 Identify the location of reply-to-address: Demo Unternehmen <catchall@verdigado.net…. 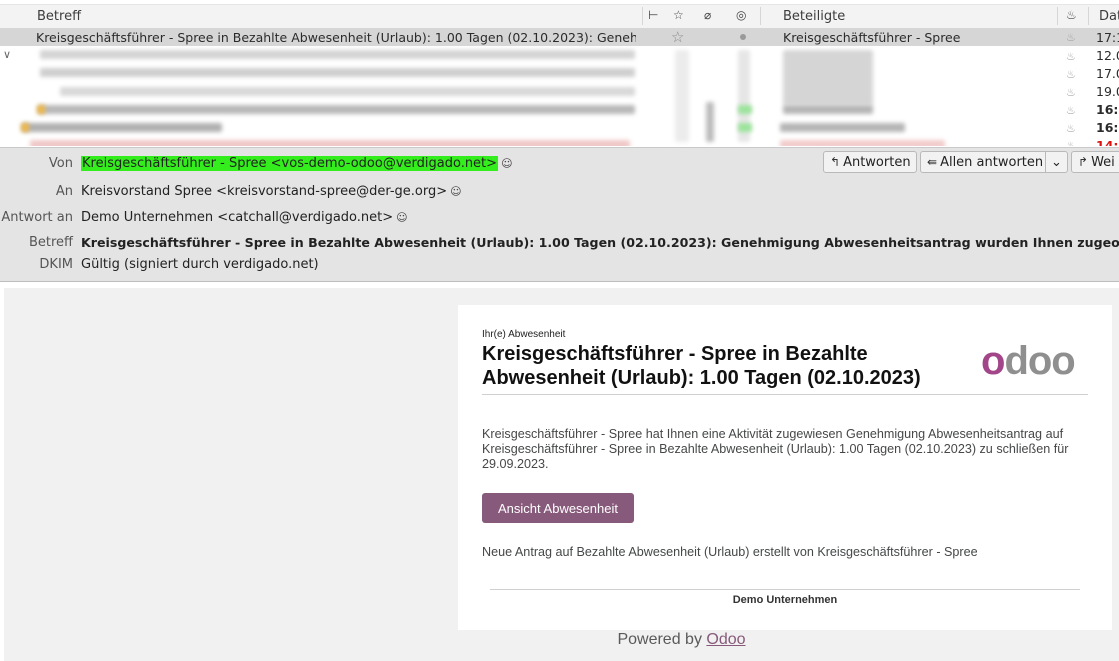
(237, 217).